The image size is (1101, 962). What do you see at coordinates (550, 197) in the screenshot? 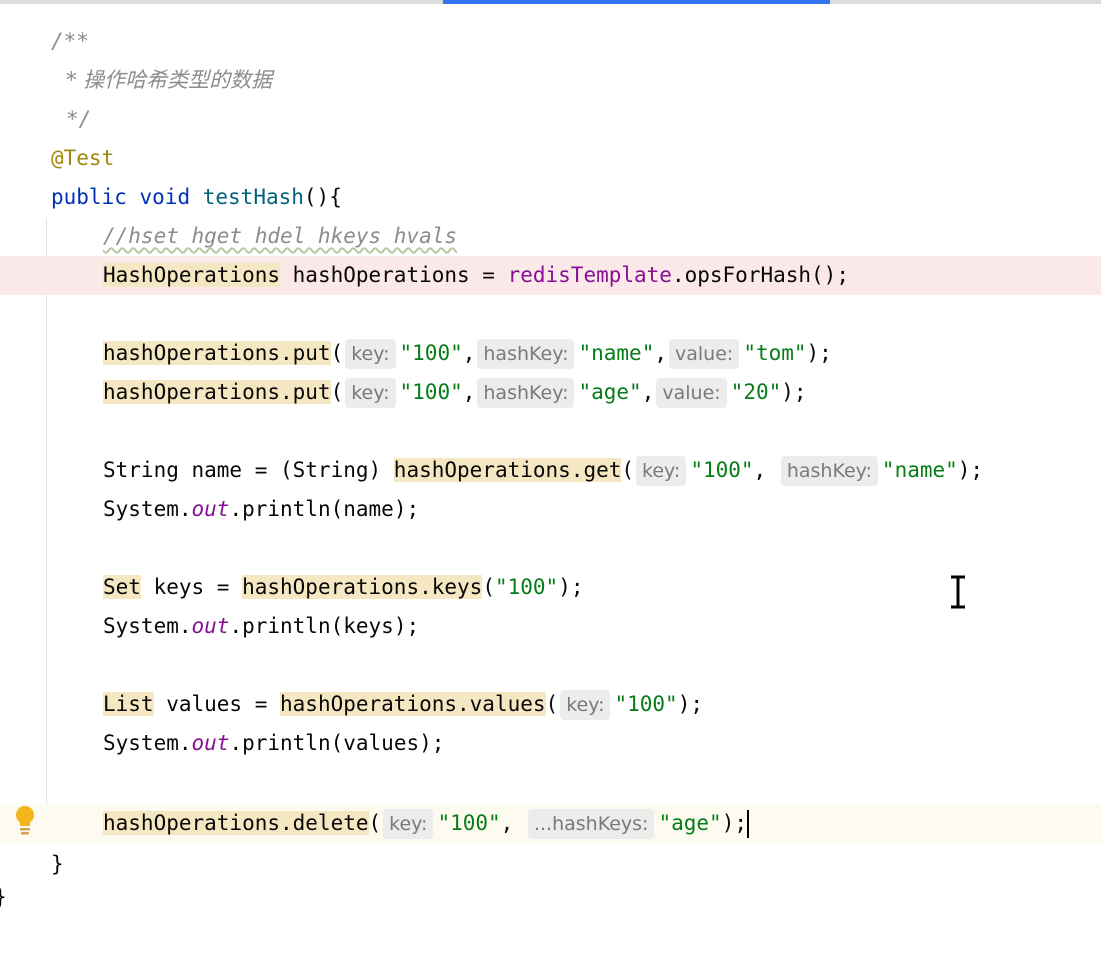
I see `code-line-5: public void testHash(){` at bounding box center [550, 197].